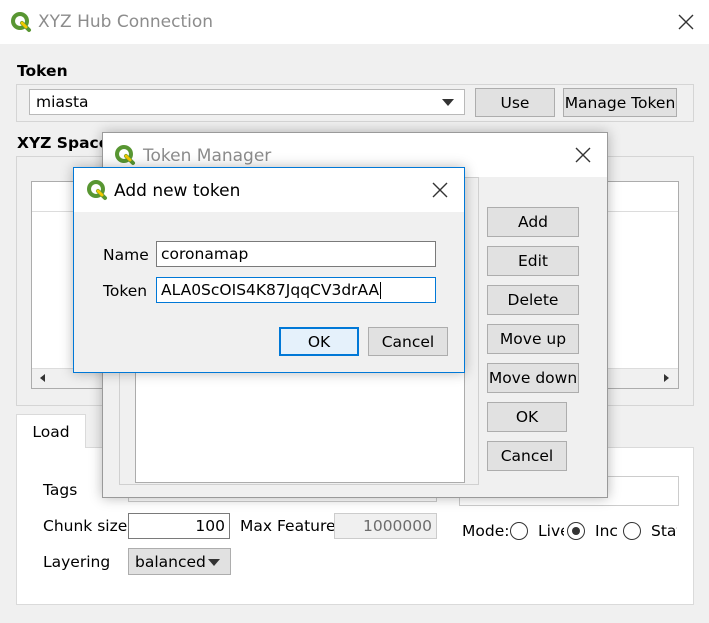  Describe the element at coordinates (170, 561) in the screenshot. I see `layering-select-value: balanced` at that location.